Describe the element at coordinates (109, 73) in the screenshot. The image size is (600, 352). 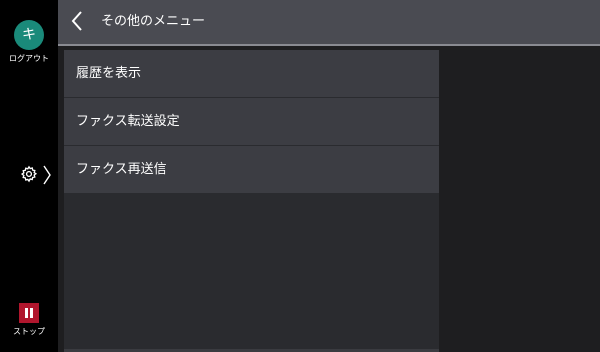
I see `menu-item-label: 履歴を表示` at that location.